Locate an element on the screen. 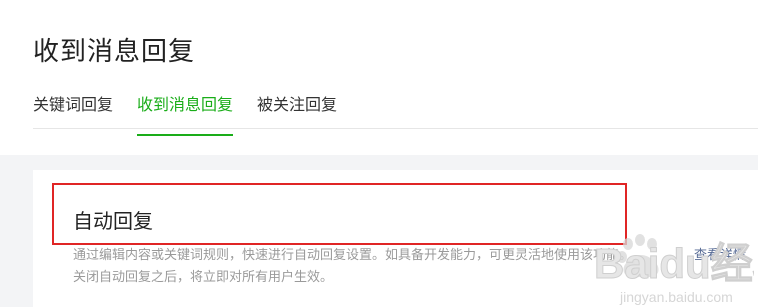 This screenshot has width=758, height=307. tab-keyword-reply: 关键词回复 is located at coordinates (73, 110).